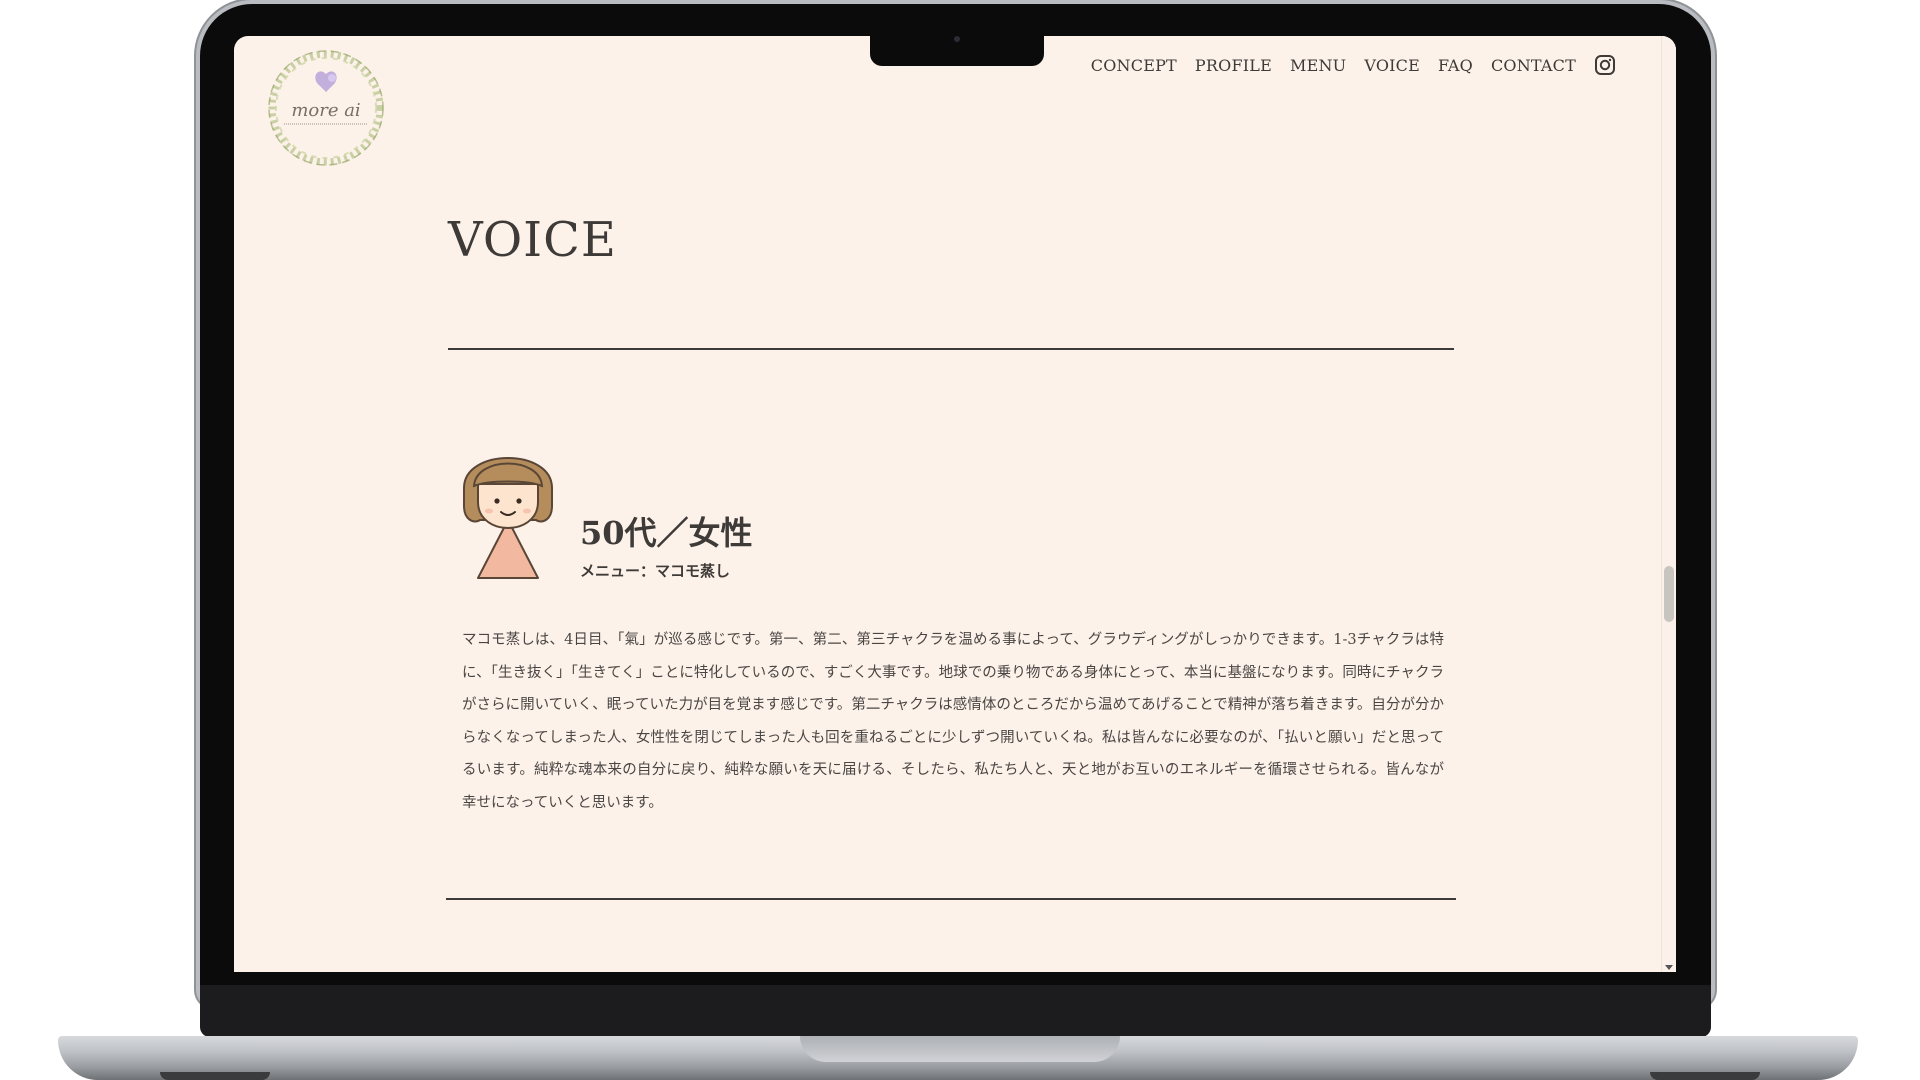 The width and height of the screenshot is (1920, 1080). Describe the element at coordinates (1668, 504) in the screenshot. I see `vertical-scrollbar` at that location.